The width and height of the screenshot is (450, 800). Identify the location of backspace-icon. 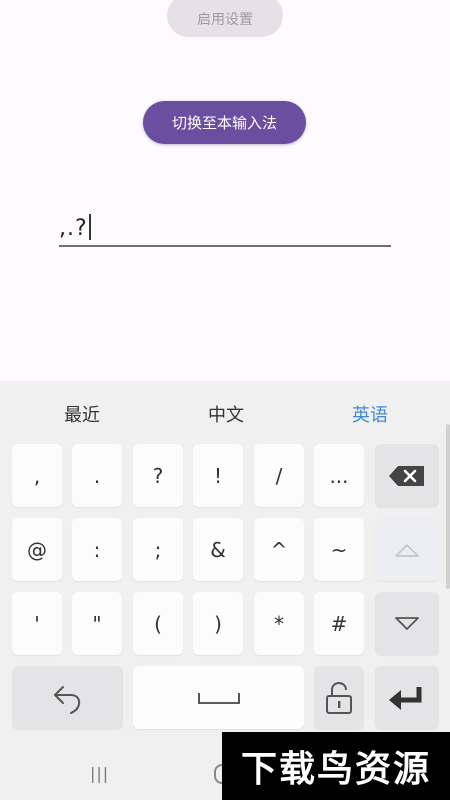
(406, 475).